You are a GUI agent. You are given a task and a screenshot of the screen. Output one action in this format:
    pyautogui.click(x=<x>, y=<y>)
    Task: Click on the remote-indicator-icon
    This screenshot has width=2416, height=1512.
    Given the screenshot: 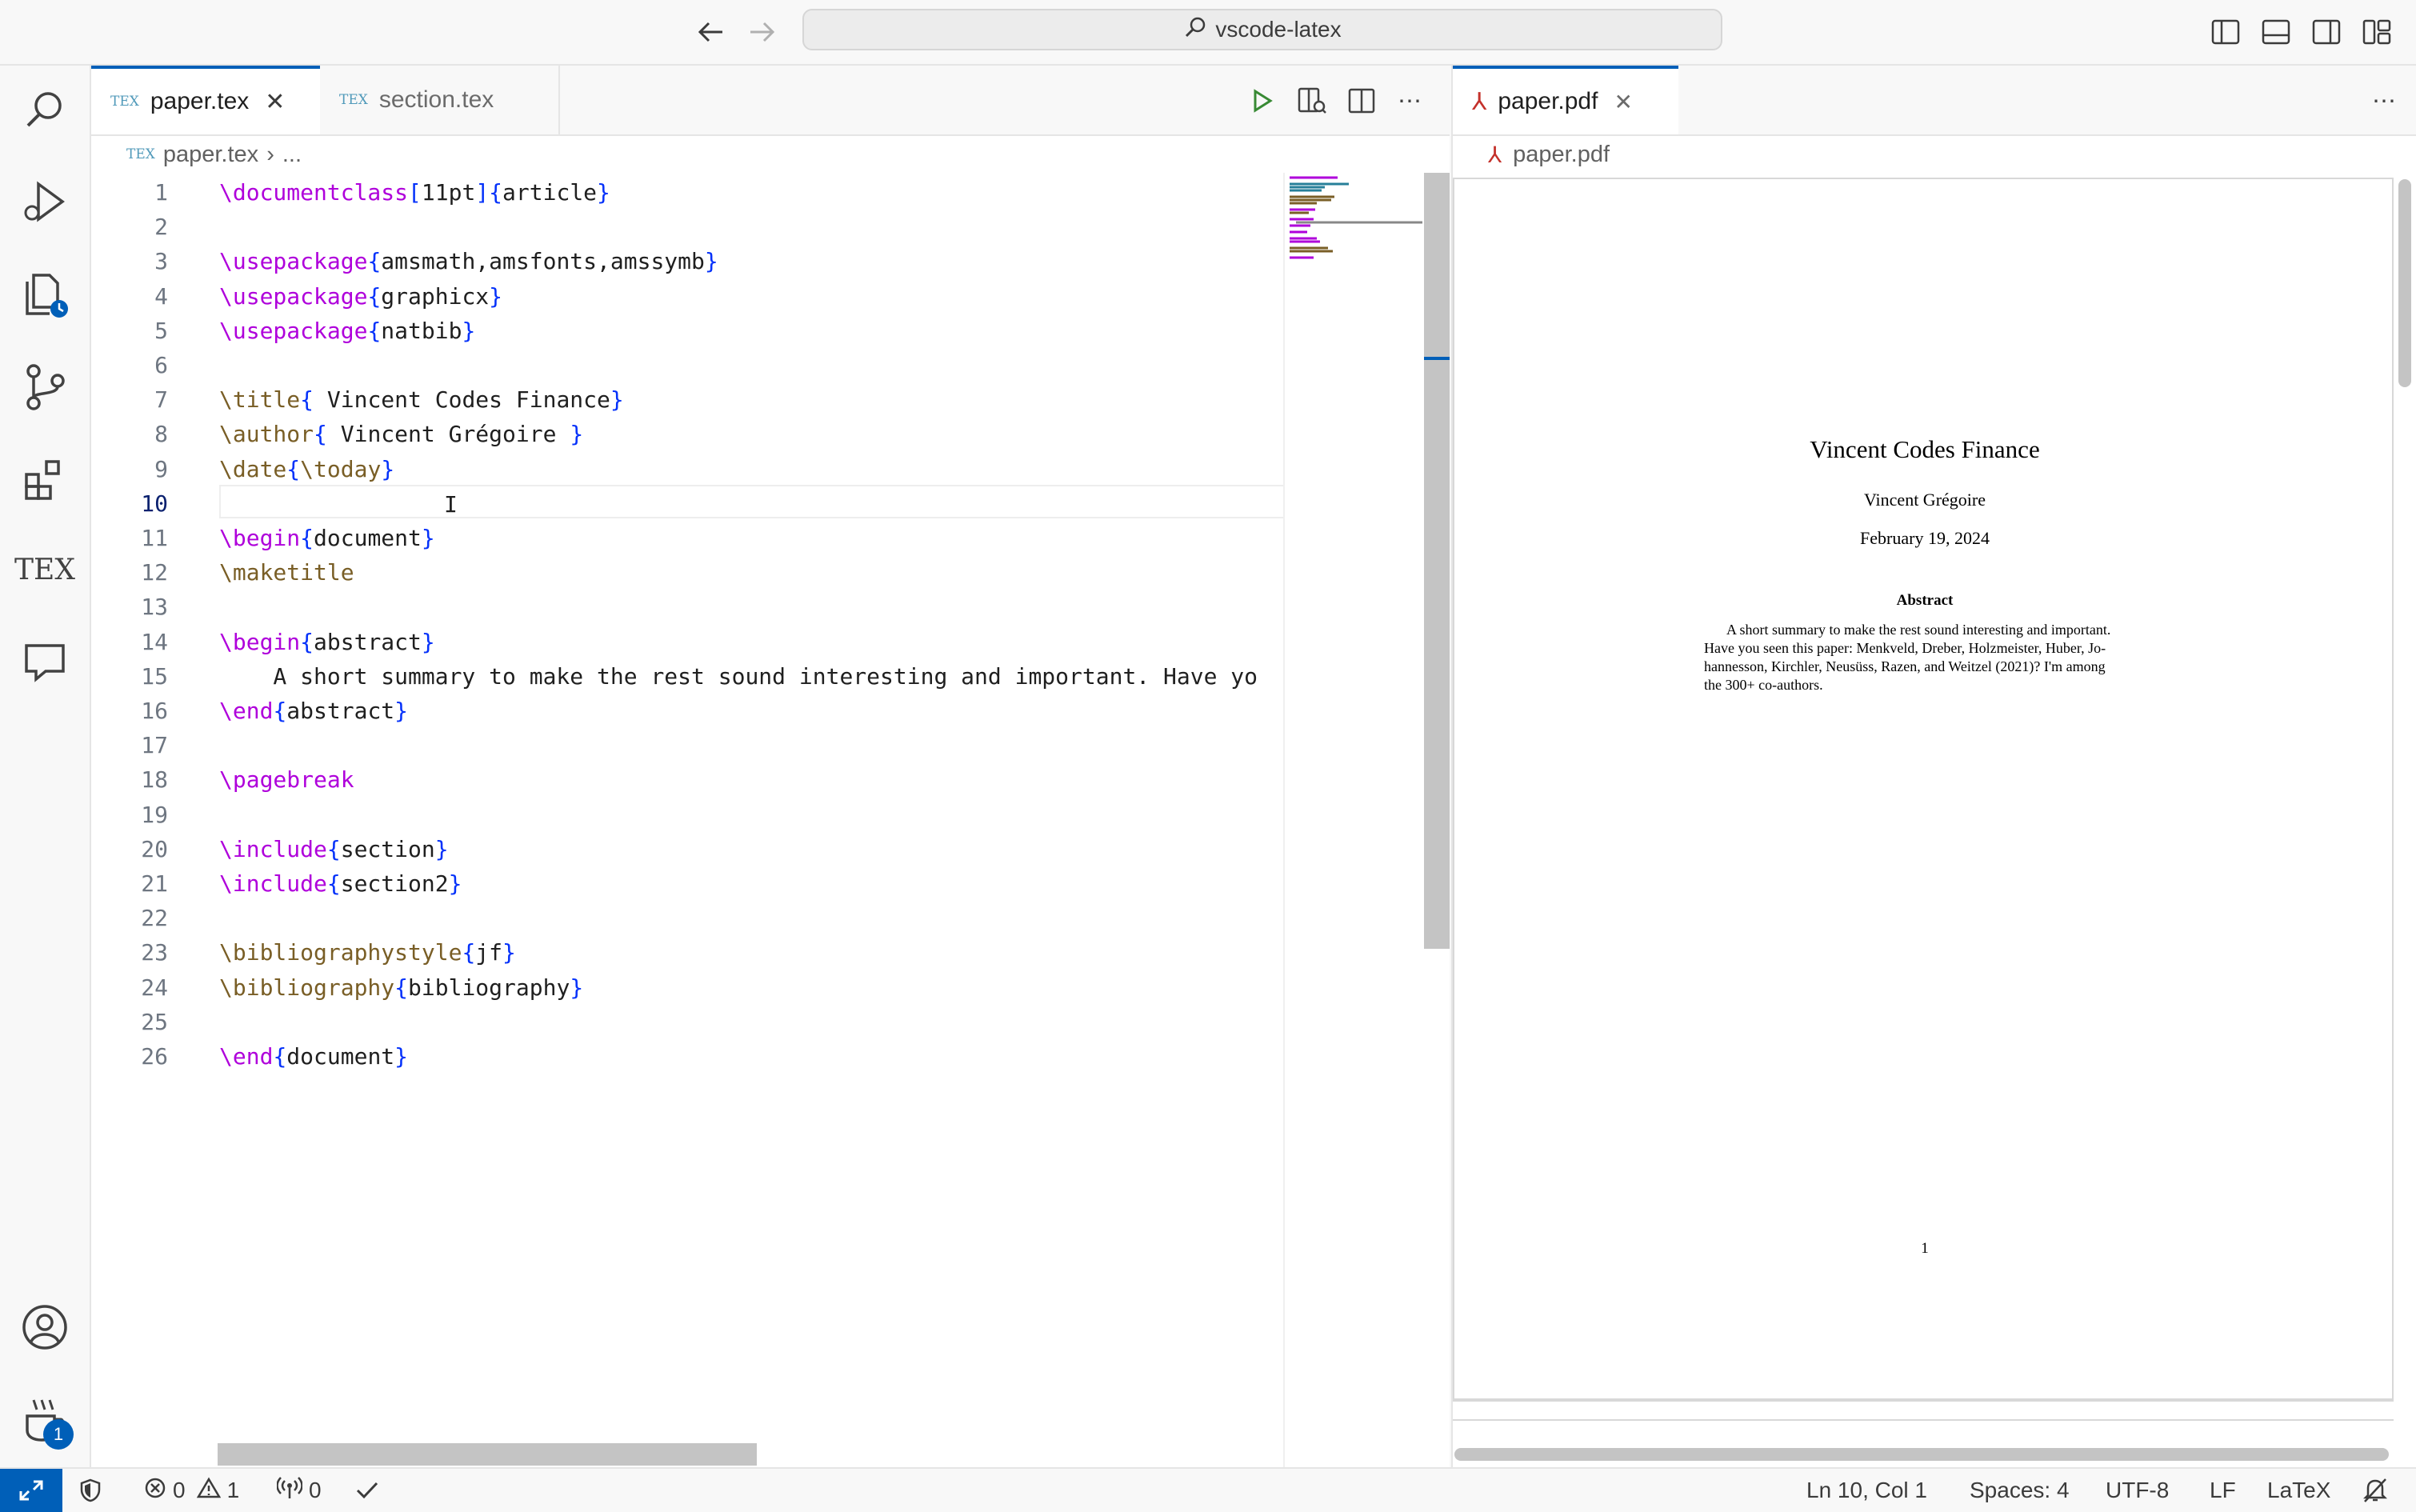 What is the action you would take?
    pyautogui.click(x=31, y=1490)
    